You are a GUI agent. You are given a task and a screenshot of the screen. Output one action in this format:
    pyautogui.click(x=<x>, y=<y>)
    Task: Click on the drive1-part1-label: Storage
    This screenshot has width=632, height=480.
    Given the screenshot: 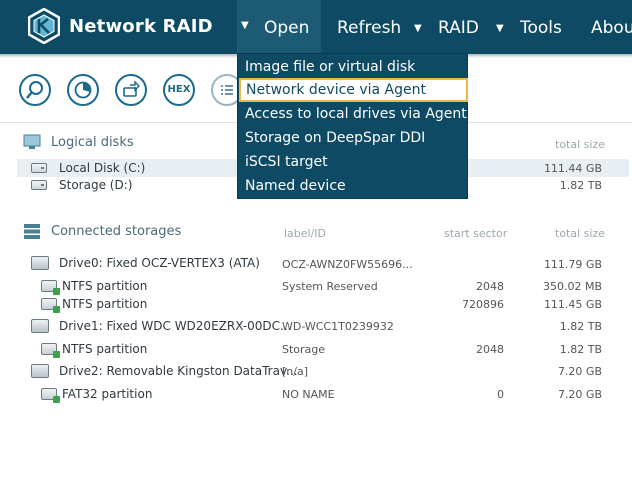 What is the action you would take?
    pyautogui.click(x=304, y=349)
    